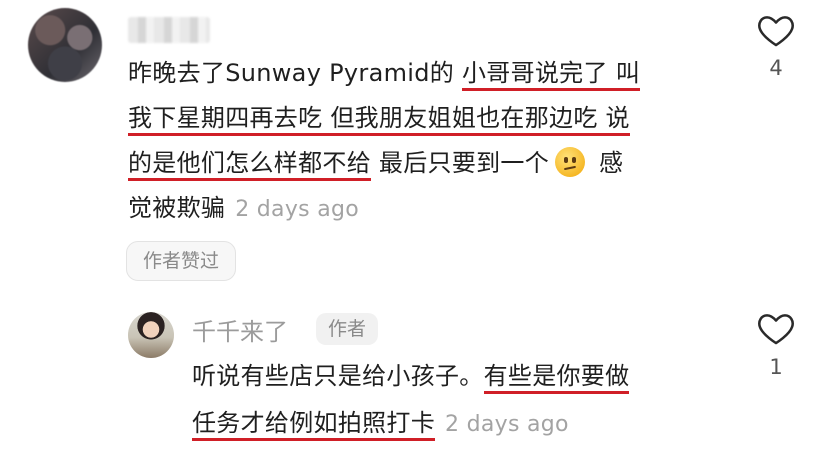 The image size is (828, 453). What do you see at coordinates (472, 400) in the screenshot?
I see `reply-text: 听说有些店只是给小孩子。有些是你要做 任务才给例如拍照打卡 2 days ago` at bounding box center [472, 400].